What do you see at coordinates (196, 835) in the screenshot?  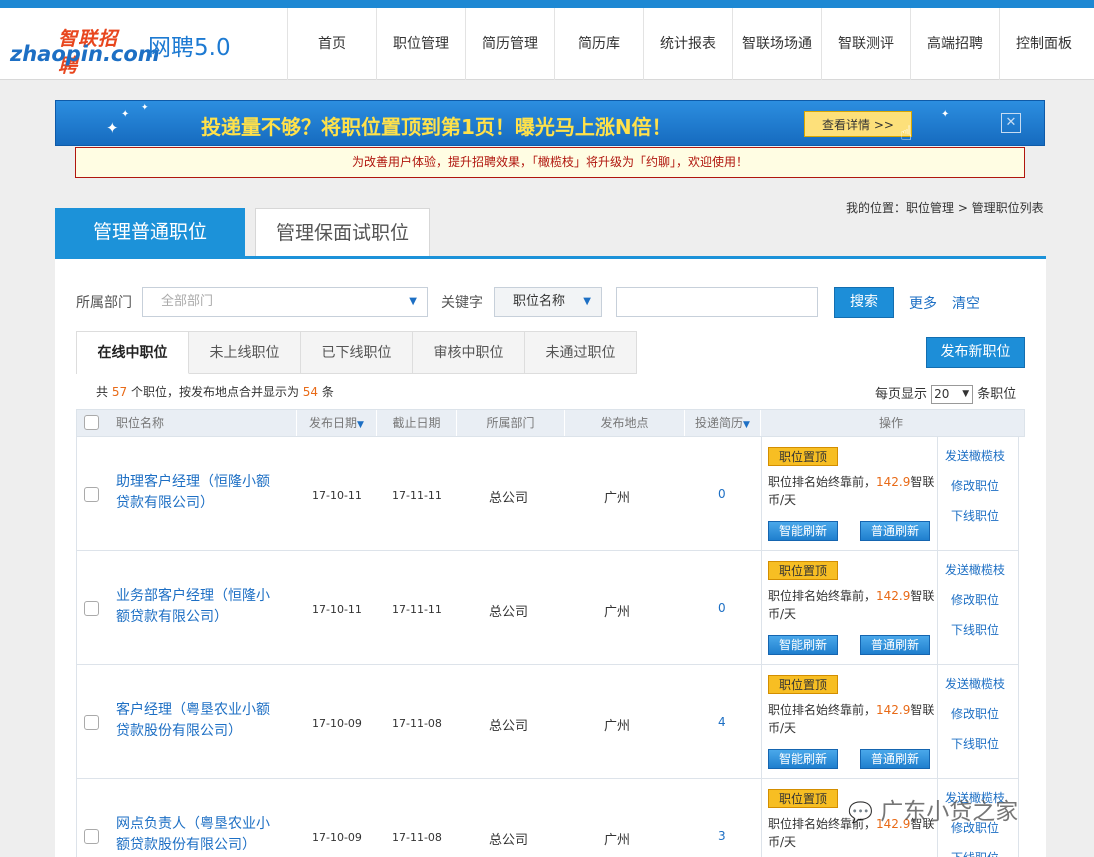 I see `job-title-link: 网点负责人（粤垦农业小额贷款股份有限公司）` at bounding box center [196, 835].